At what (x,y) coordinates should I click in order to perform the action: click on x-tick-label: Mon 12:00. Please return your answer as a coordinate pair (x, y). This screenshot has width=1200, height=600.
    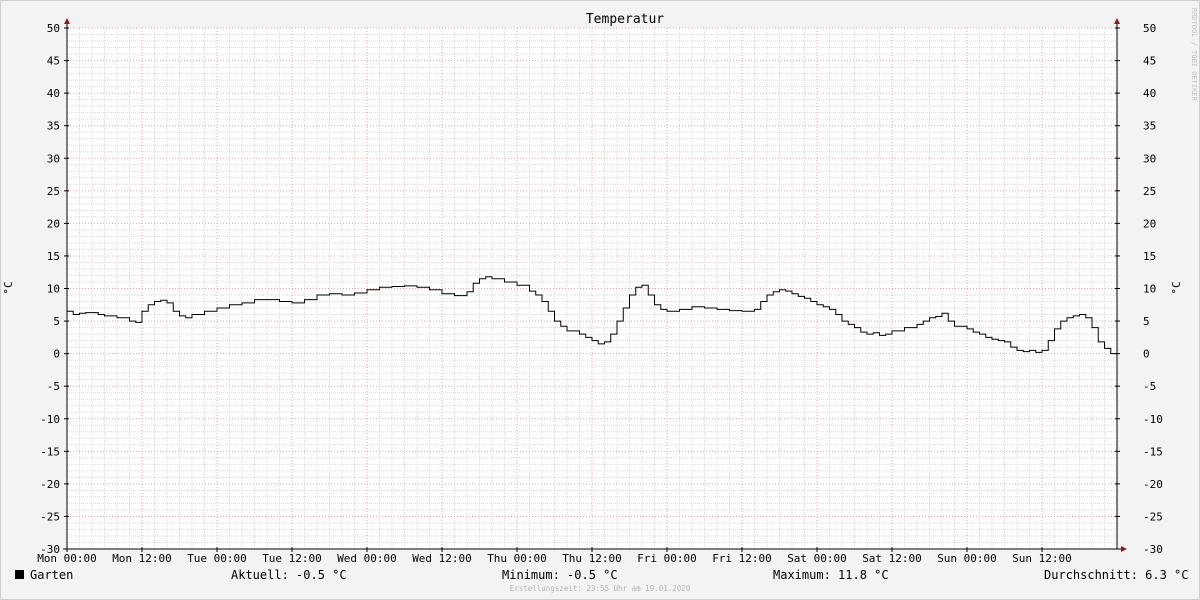
    Looking at the image, I should click on (142, 558).